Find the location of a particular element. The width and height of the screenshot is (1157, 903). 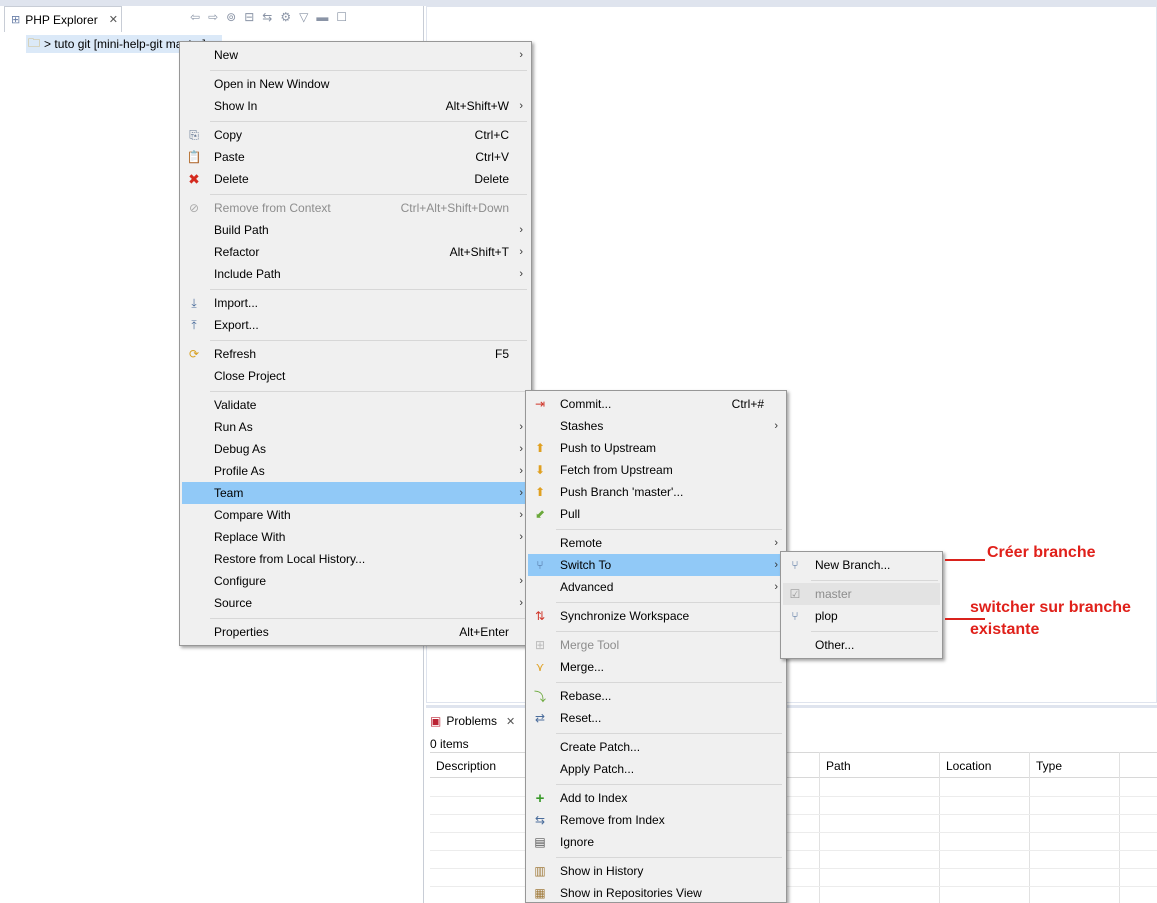

menu-item-show-in: Show In Alt+Shift+W › is located at coordinates (355, 106).